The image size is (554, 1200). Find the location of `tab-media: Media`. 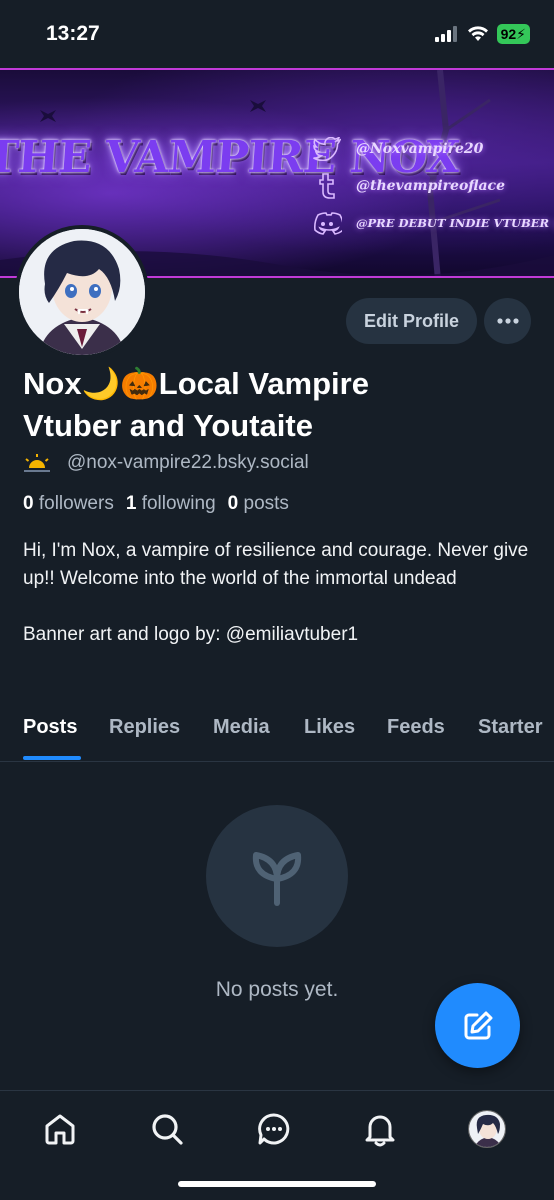

tab-media: Media is located at coordinates (241, 727).